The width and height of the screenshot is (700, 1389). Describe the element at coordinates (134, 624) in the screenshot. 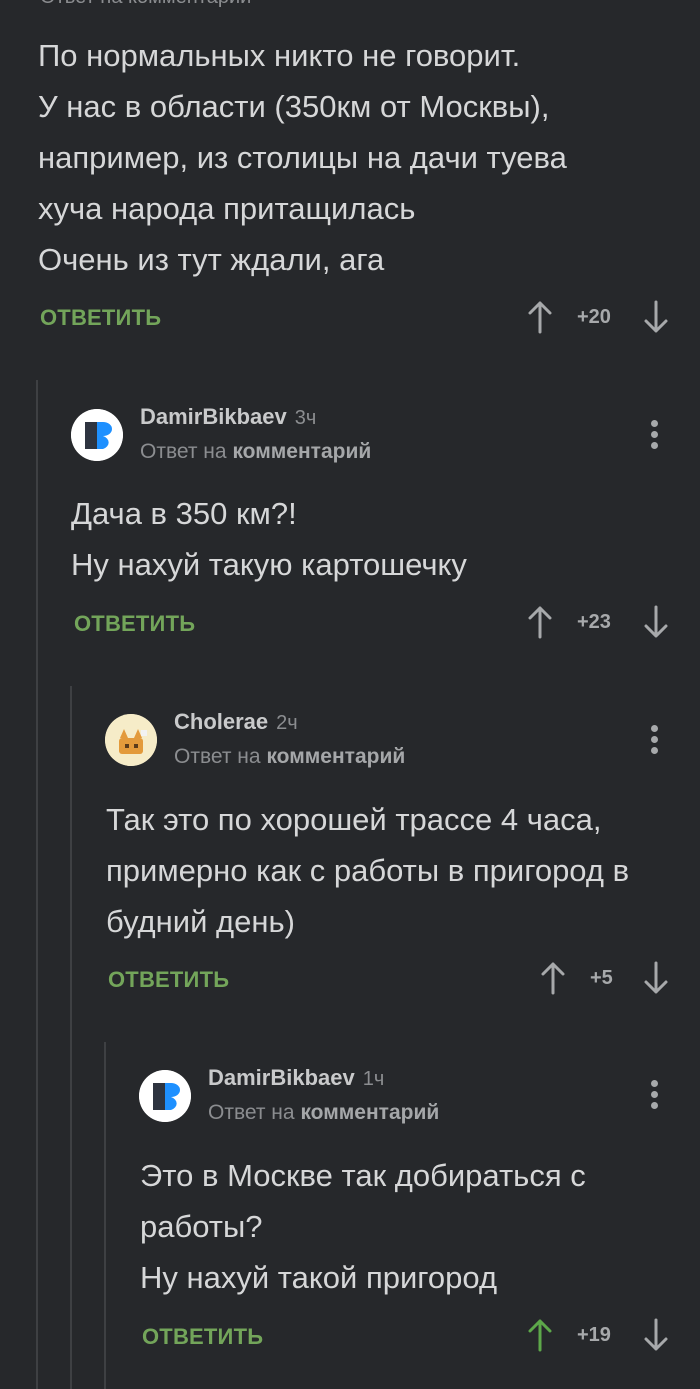

I see `comment-2-reply-button: ОТВЕТИТЬ` at that location.